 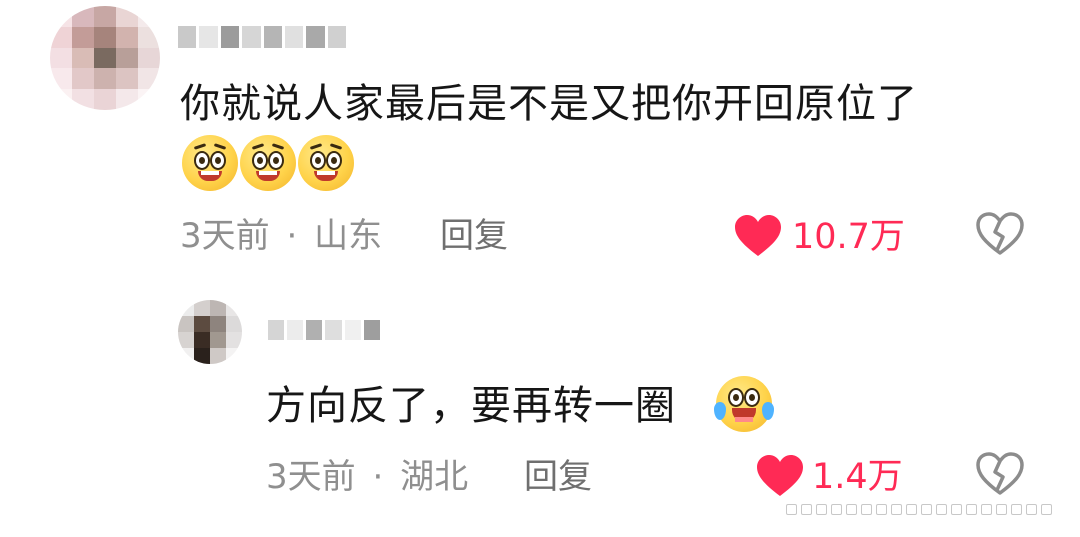 I want to click on avatar, so click(x=105, y=58).